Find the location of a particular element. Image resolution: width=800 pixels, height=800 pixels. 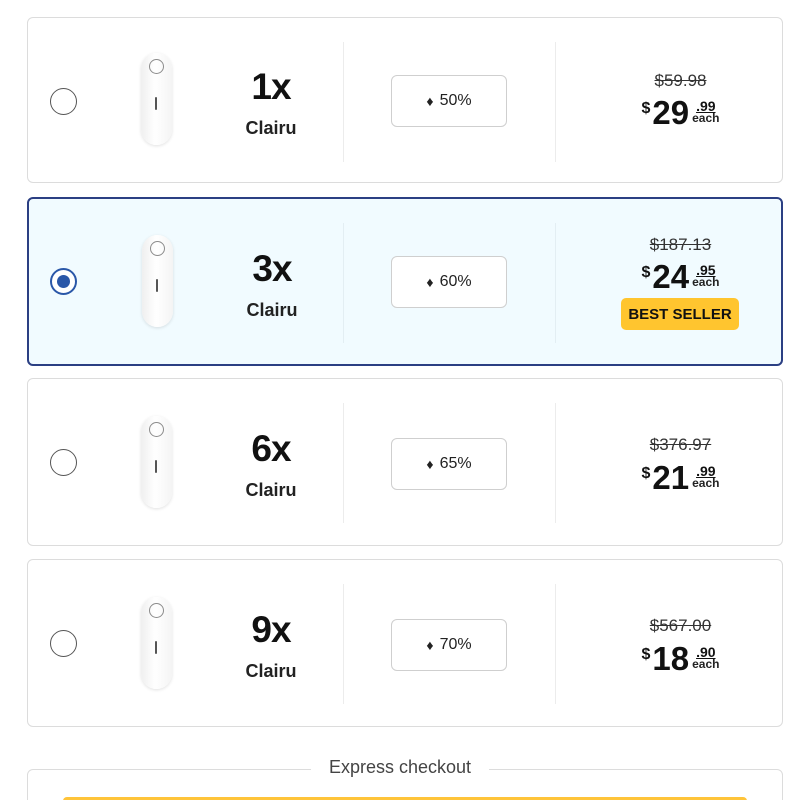

offer-quantity: 1x is located at coordinates (271, 86).